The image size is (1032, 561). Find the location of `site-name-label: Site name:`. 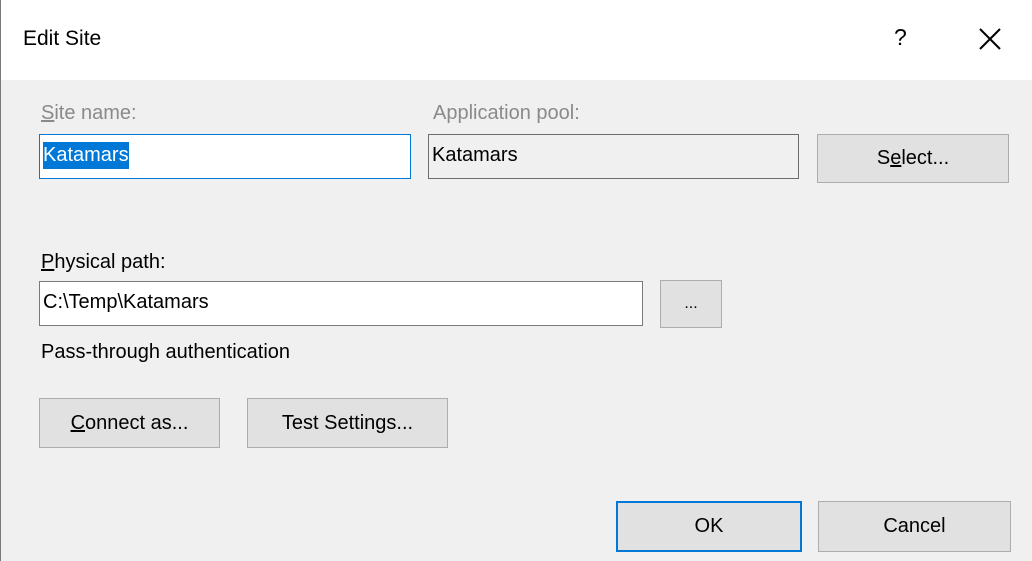

site-name-label: Site name: is located at coordinates (89, 113).